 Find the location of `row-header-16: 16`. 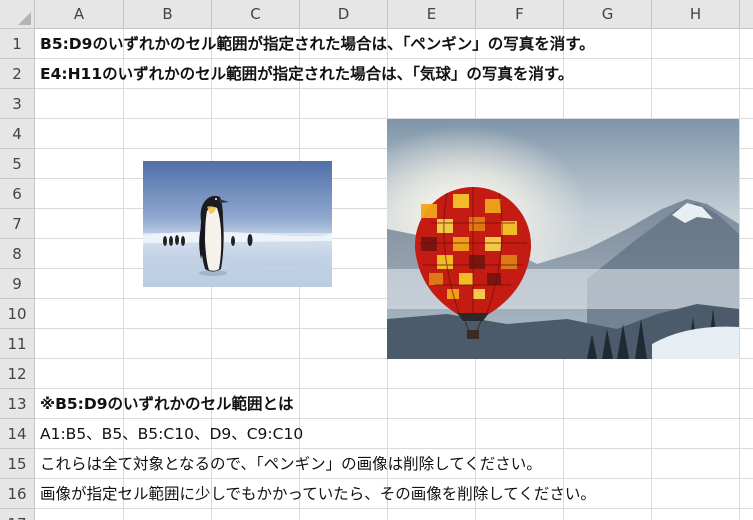

row-header-16: 16 is located at coordinates (17, 494).